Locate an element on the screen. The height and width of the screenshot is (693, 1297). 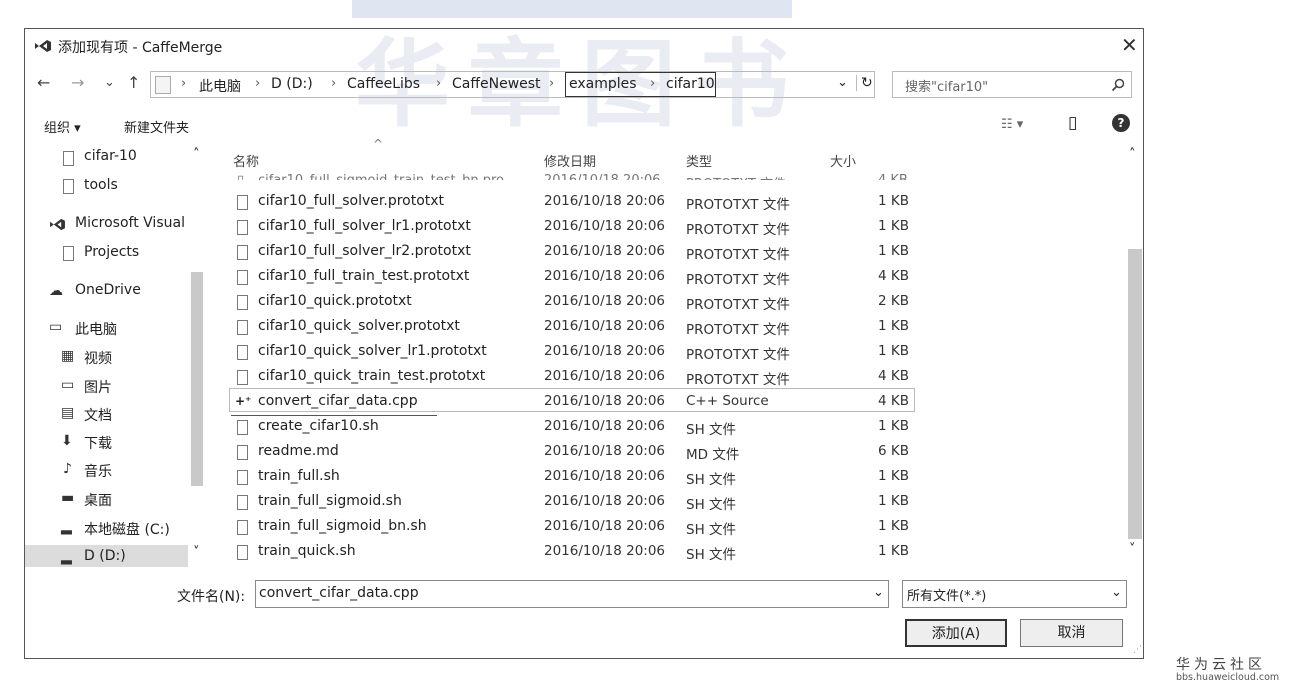
sidebar-item-music: 音乐 is located at coordinates (98, 471).